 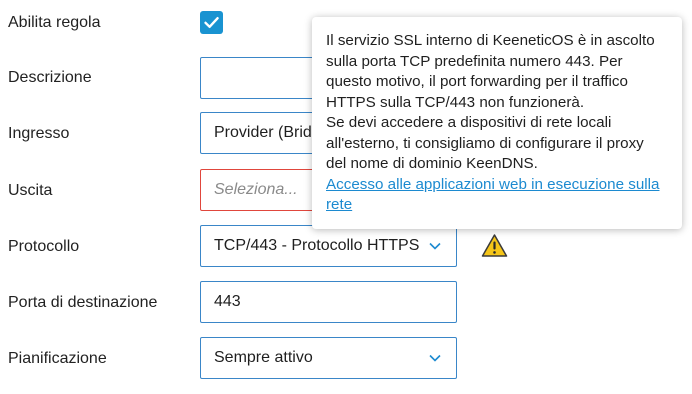 I want to click on protocol-label: Protocollo, so click(x=44, y=246).